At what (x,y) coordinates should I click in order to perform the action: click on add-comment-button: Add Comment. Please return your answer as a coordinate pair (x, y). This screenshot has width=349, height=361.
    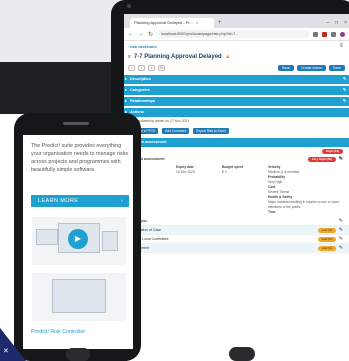
    Looking at the image, I should click on (176, 131).